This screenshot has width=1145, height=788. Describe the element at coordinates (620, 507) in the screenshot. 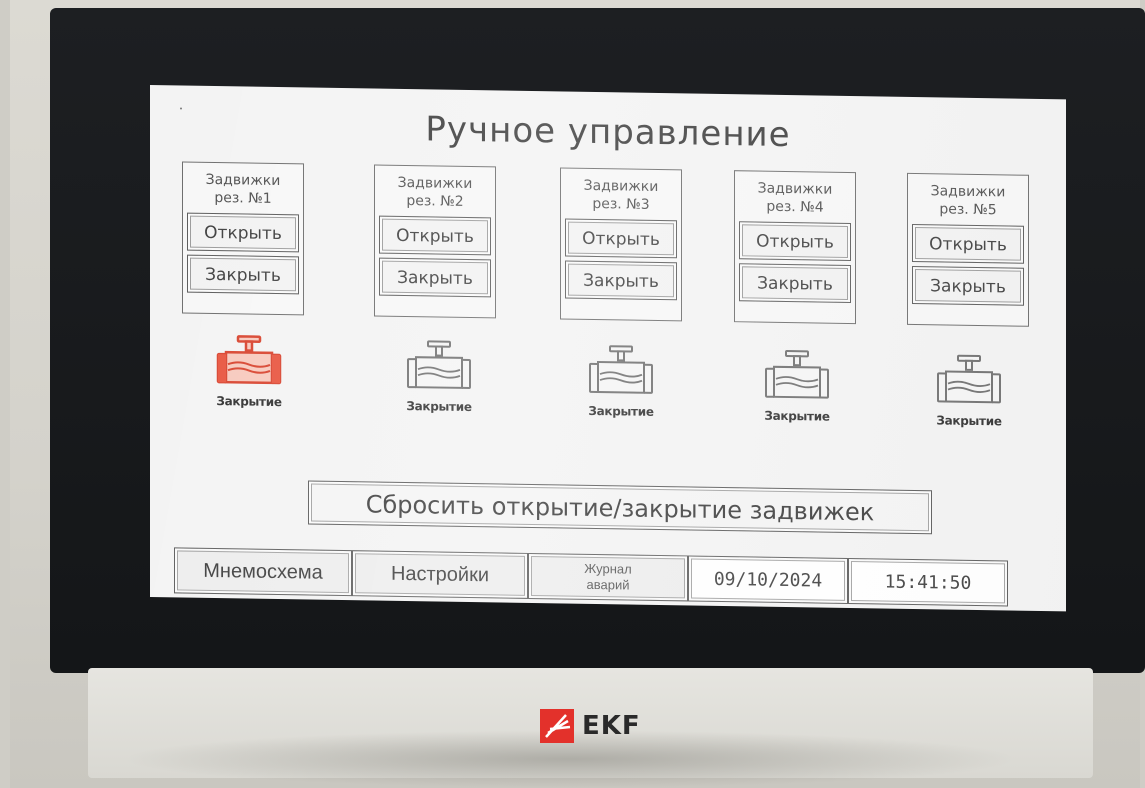

I see `reset-gates-button: Сбросить открытие/закрытие задвижек` at that location.